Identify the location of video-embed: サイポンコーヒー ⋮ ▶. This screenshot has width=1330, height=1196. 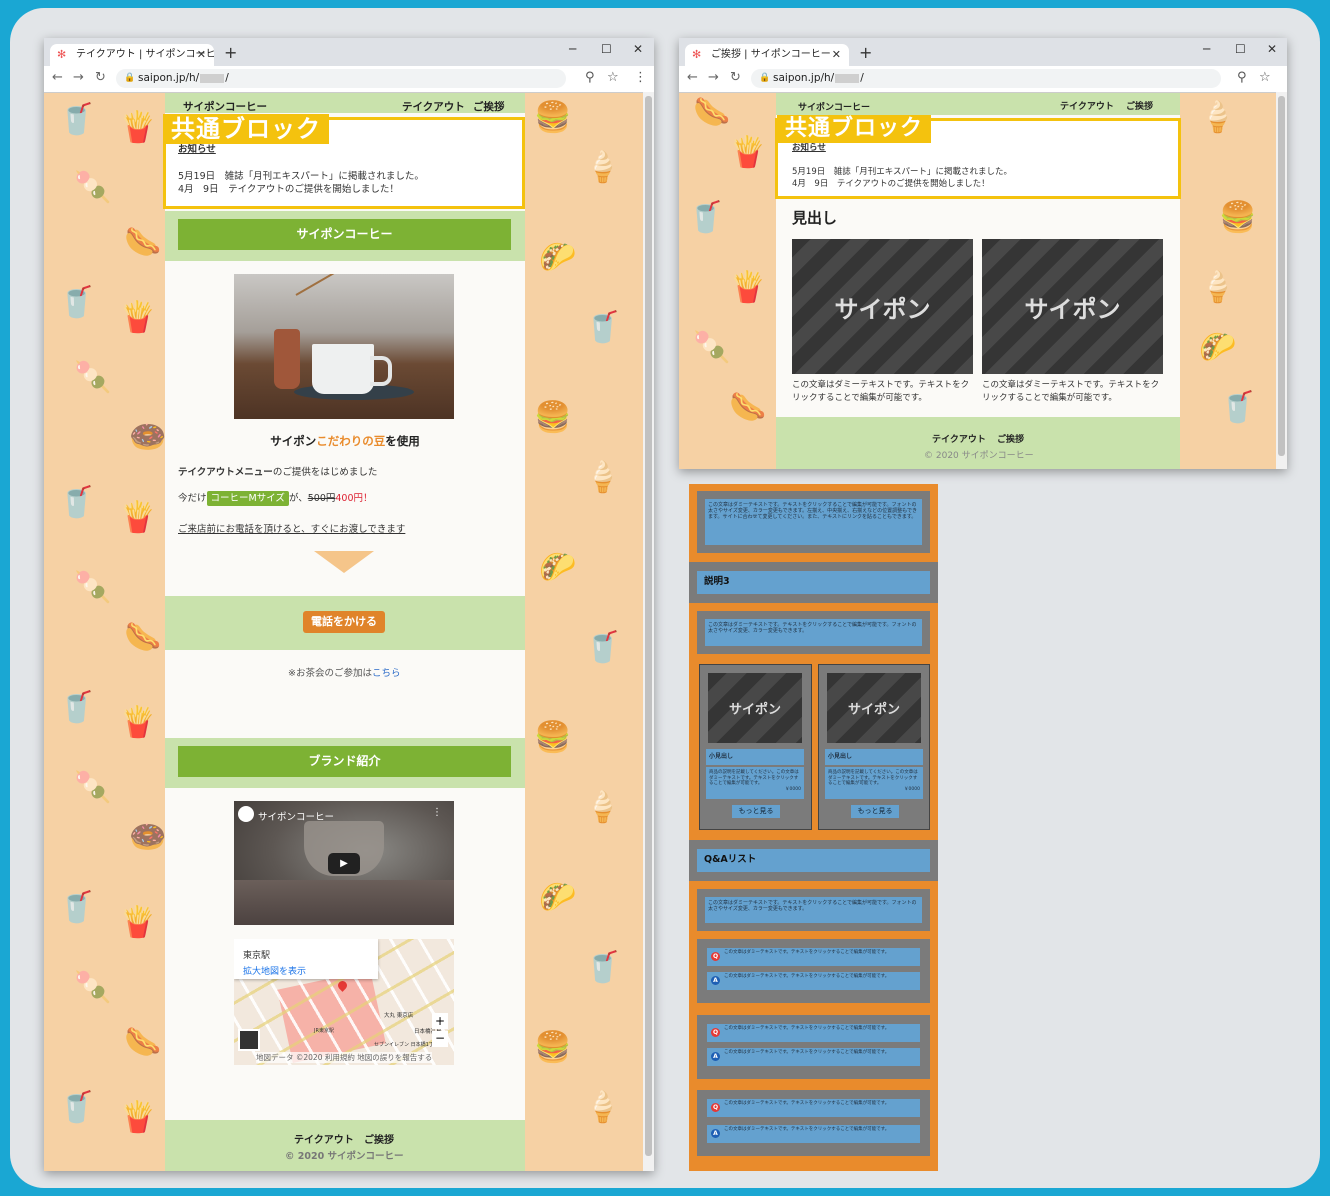
(344, 863).